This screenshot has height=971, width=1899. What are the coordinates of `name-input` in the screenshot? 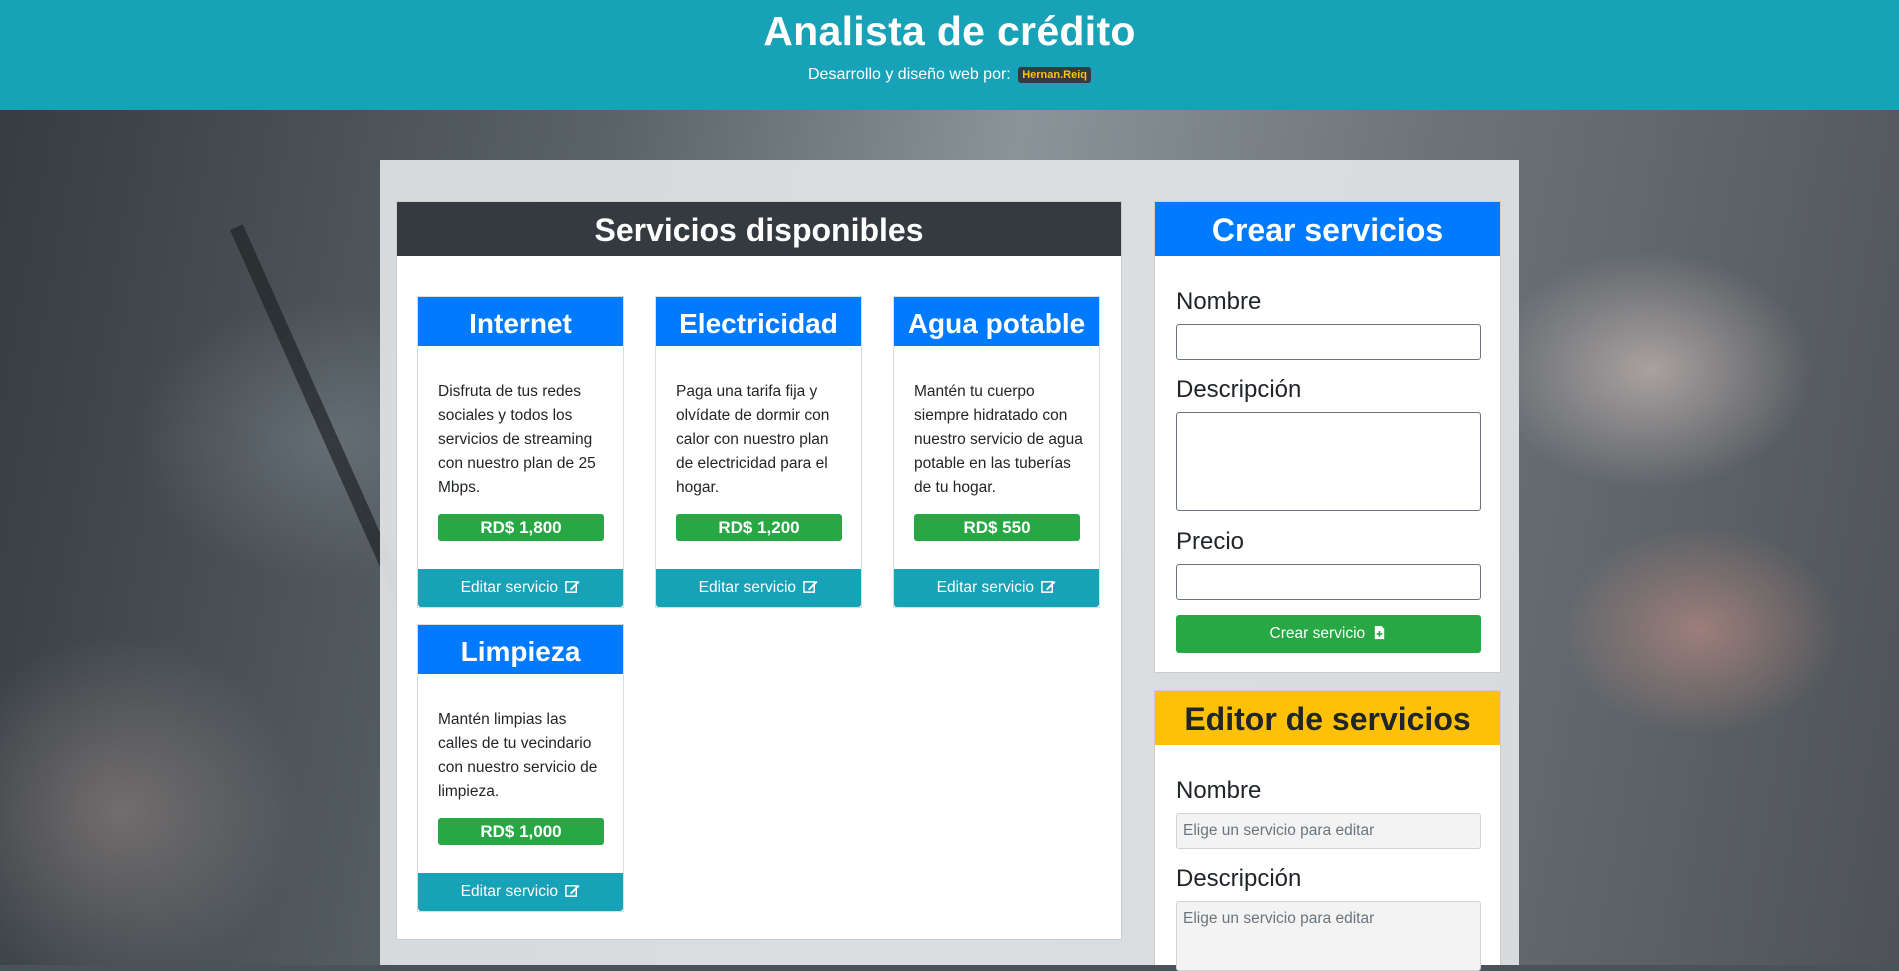 It's located at (1328, 342).